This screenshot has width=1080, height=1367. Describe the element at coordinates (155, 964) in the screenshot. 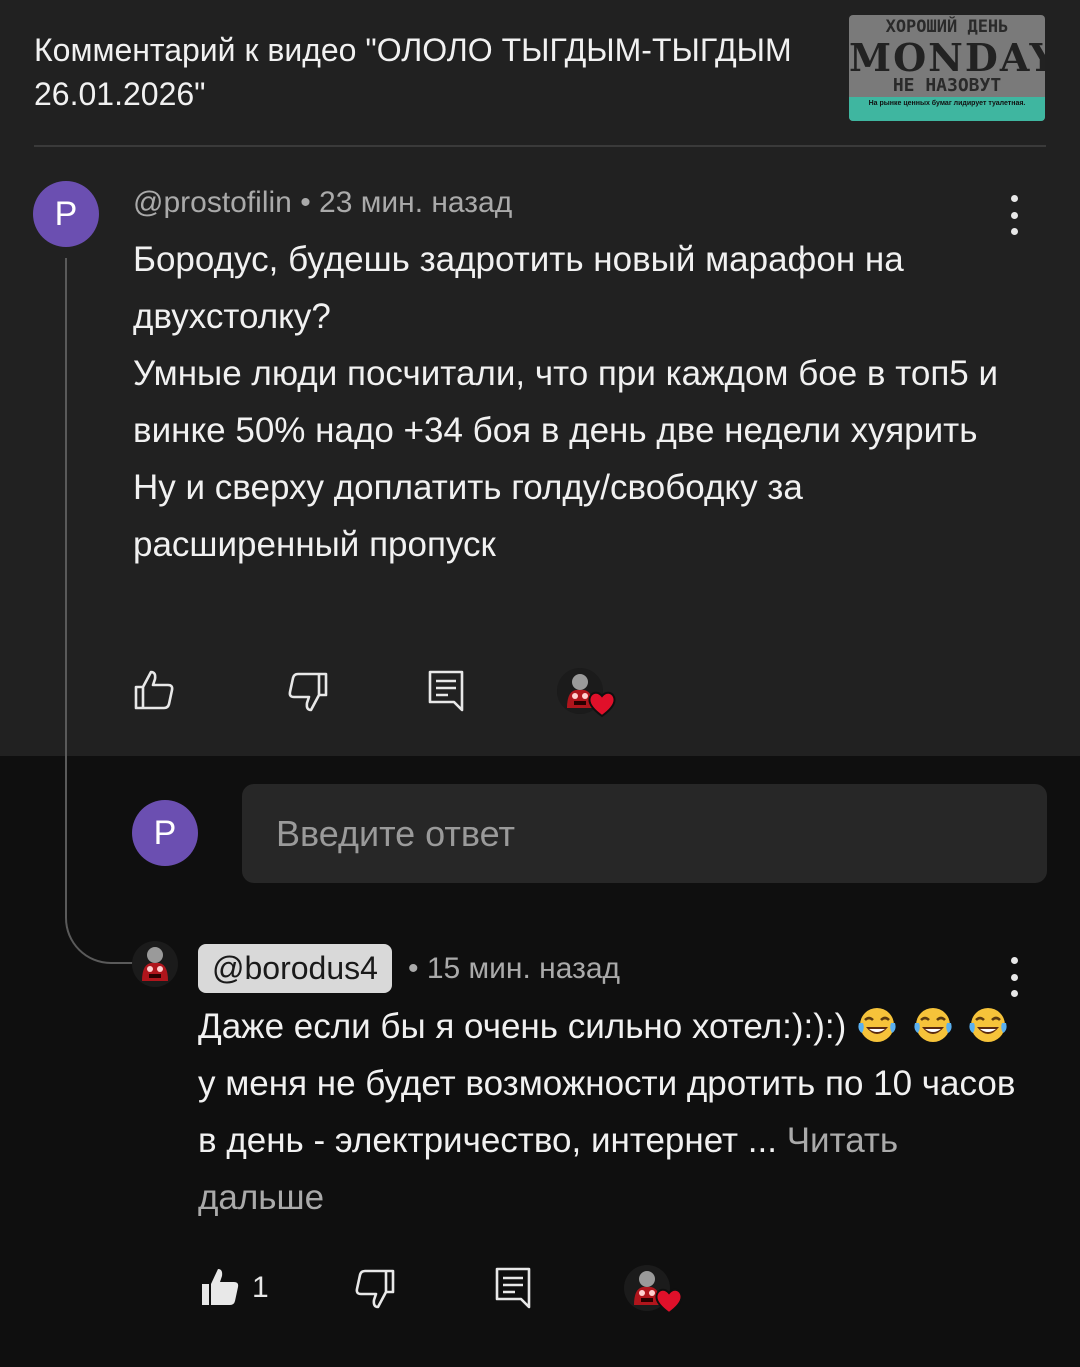

I see `avatar` at that location.